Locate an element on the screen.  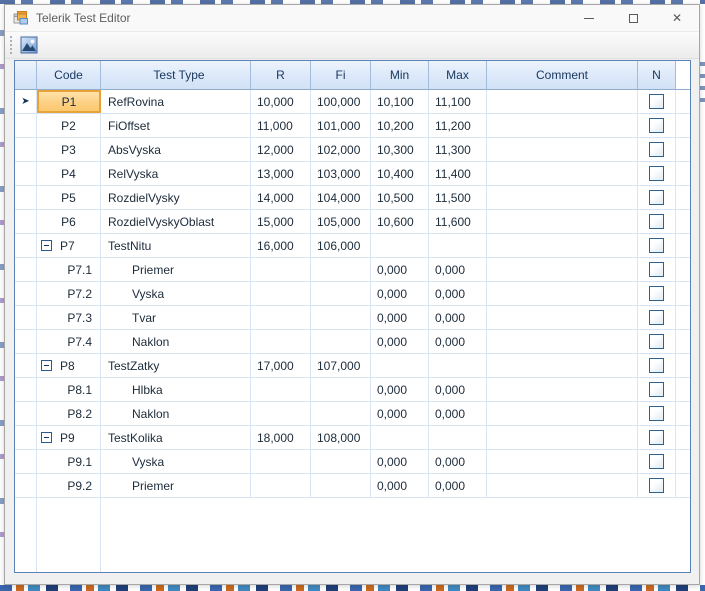
cell-test-type: TestZatky is located at coordinates (176, 365).